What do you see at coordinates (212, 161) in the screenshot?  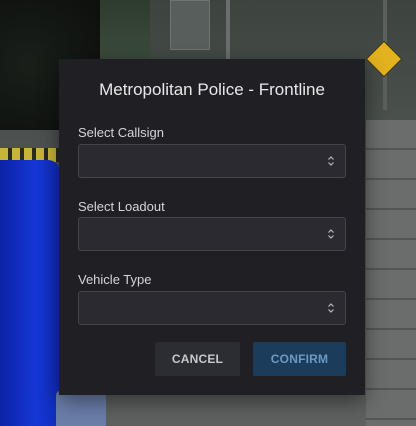 I see `callsign-select` at bounding box center [212, 161].